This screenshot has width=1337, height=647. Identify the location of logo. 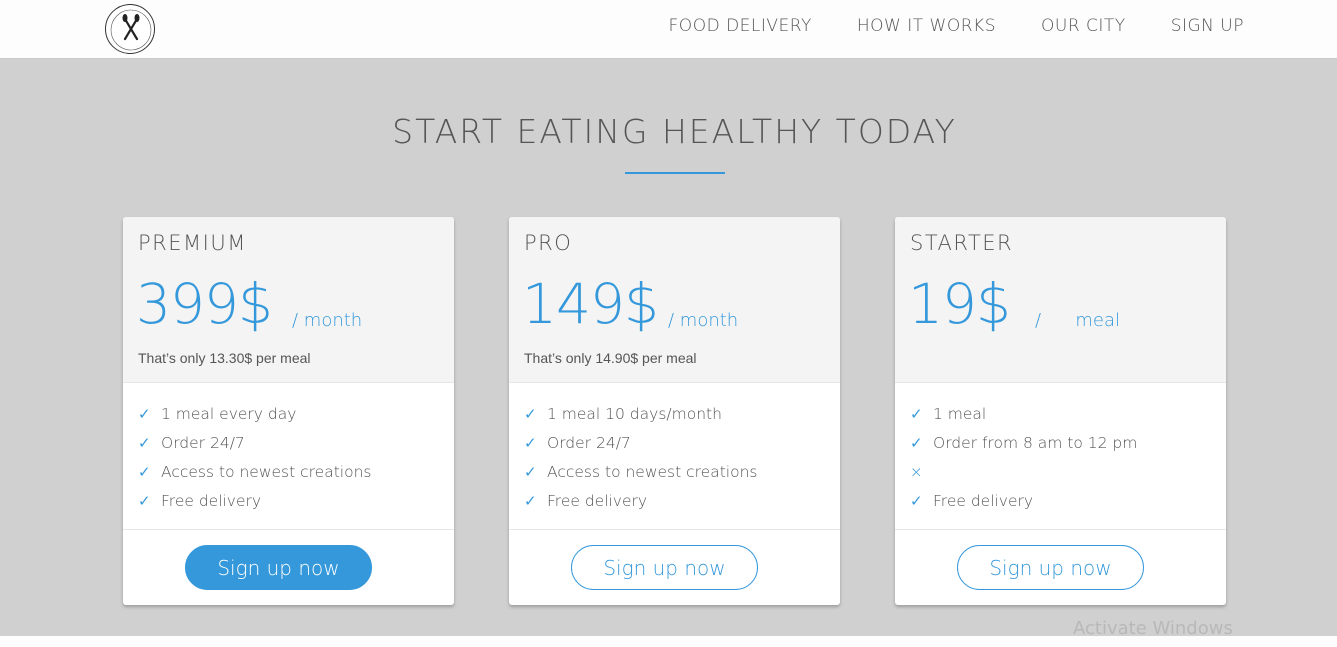
(130, 29).